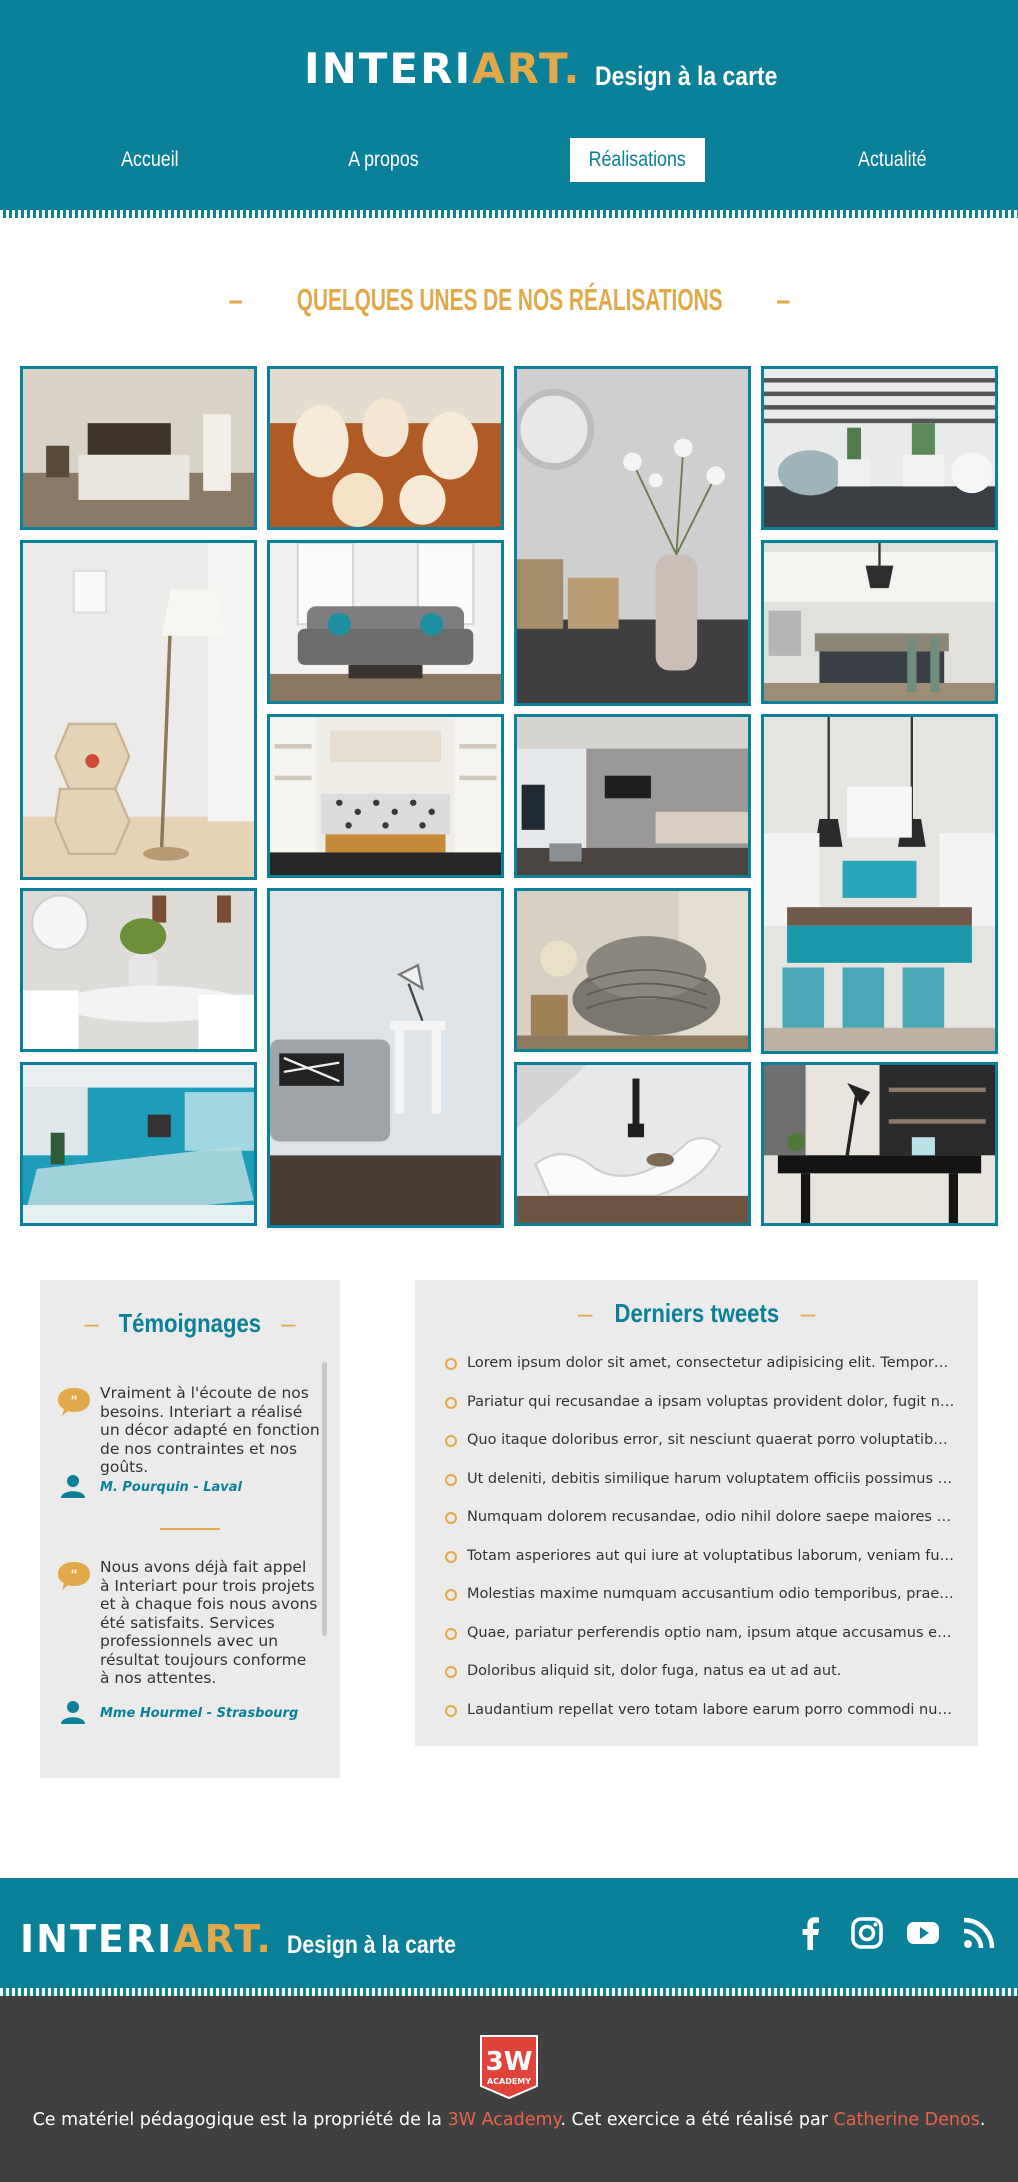 The image size is (1018, 2182). I want to click on photo-desk, so click(879, 1144).